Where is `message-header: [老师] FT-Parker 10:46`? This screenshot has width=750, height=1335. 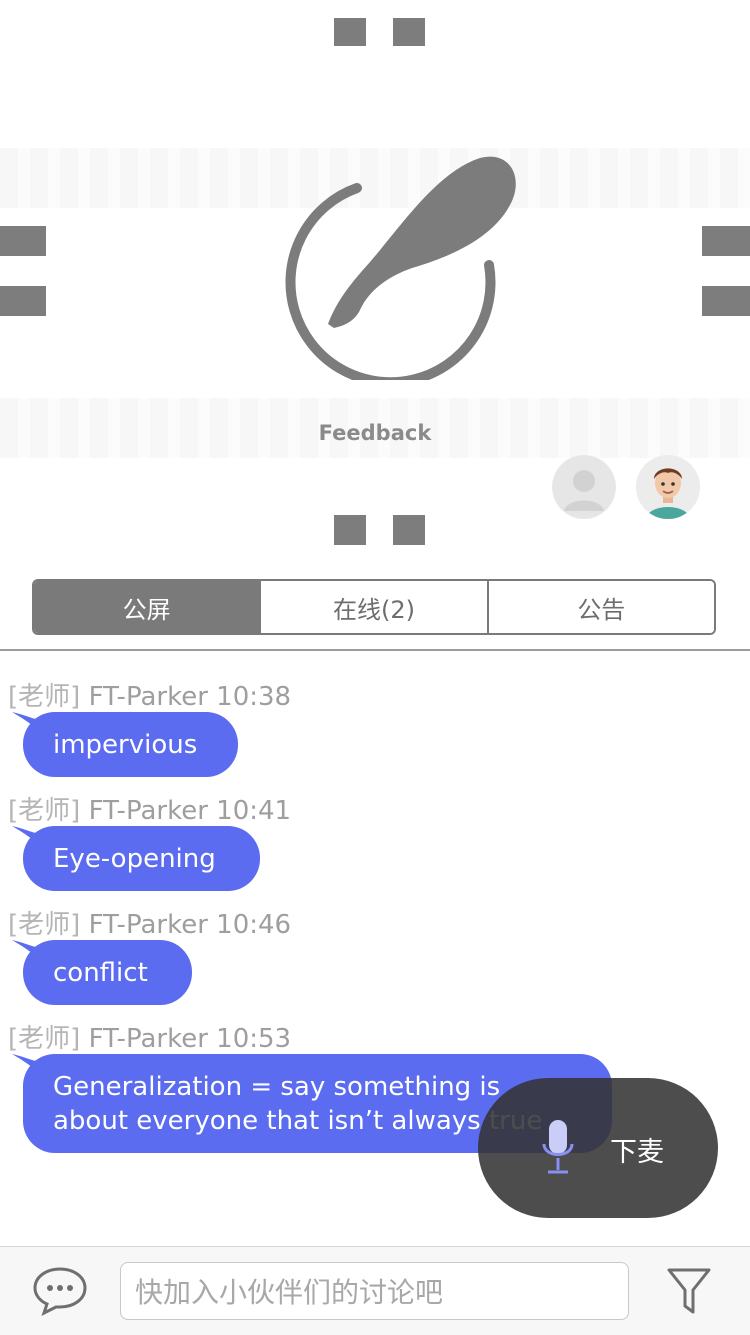
message-header: [老师] FT-Parker 10:46 is located at coordinates (149, 922).